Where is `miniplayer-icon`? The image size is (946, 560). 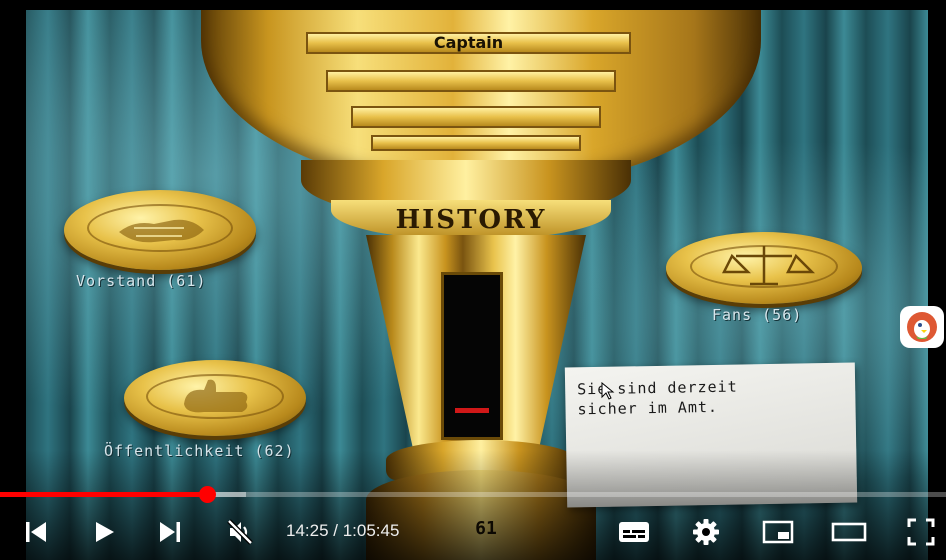 miniplayer-icon is located at coordinates (778, 532).